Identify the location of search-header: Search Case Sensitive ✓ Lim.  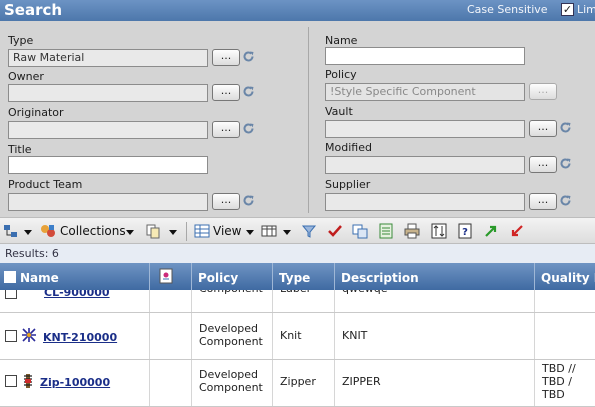
(297, 10).